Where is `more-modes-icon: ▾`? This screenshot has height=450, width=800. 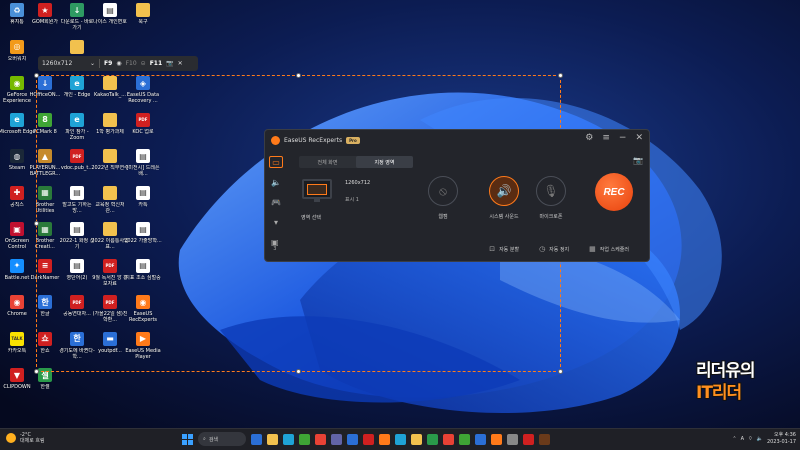
more-modes-icon: ▾ is located at coordinates (276, 222).